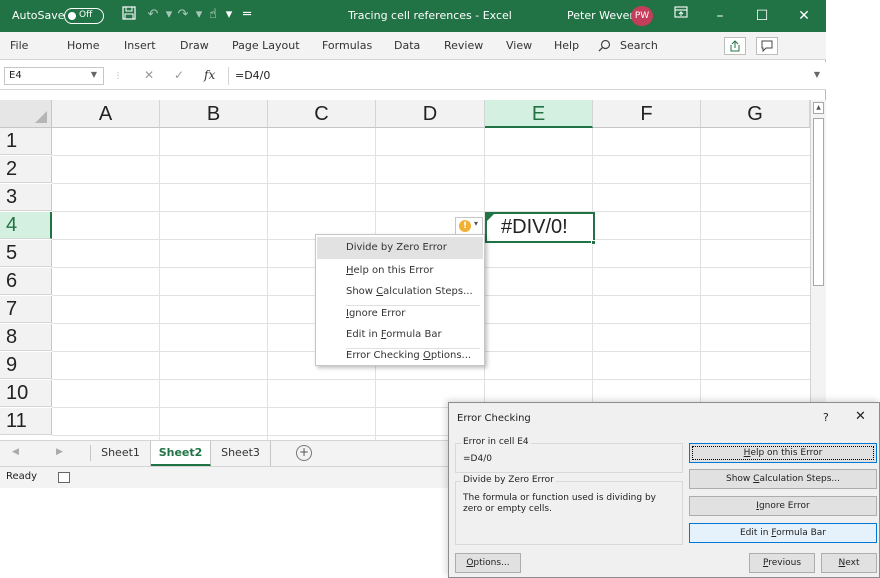 This screenshot has width=880, height=578. I want to click on add-sheet-button: +, so click(304, 453).